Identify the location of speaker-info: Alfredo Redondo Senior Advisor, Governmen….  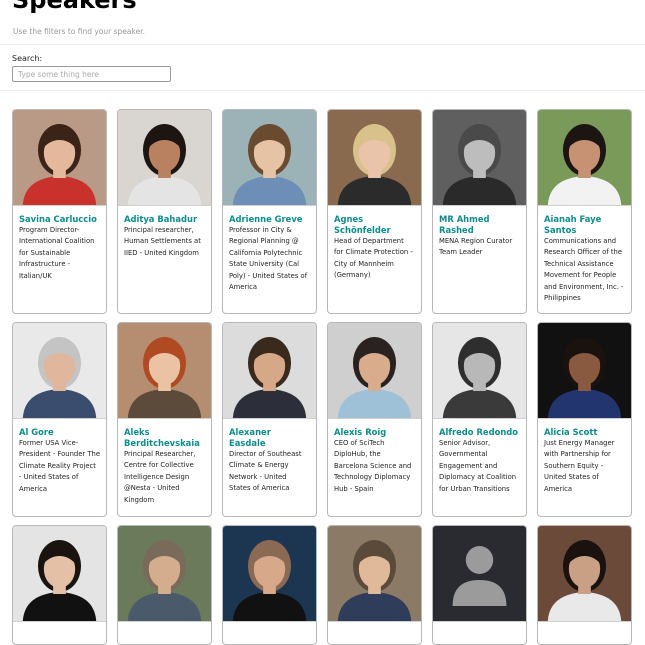
(479, 460).